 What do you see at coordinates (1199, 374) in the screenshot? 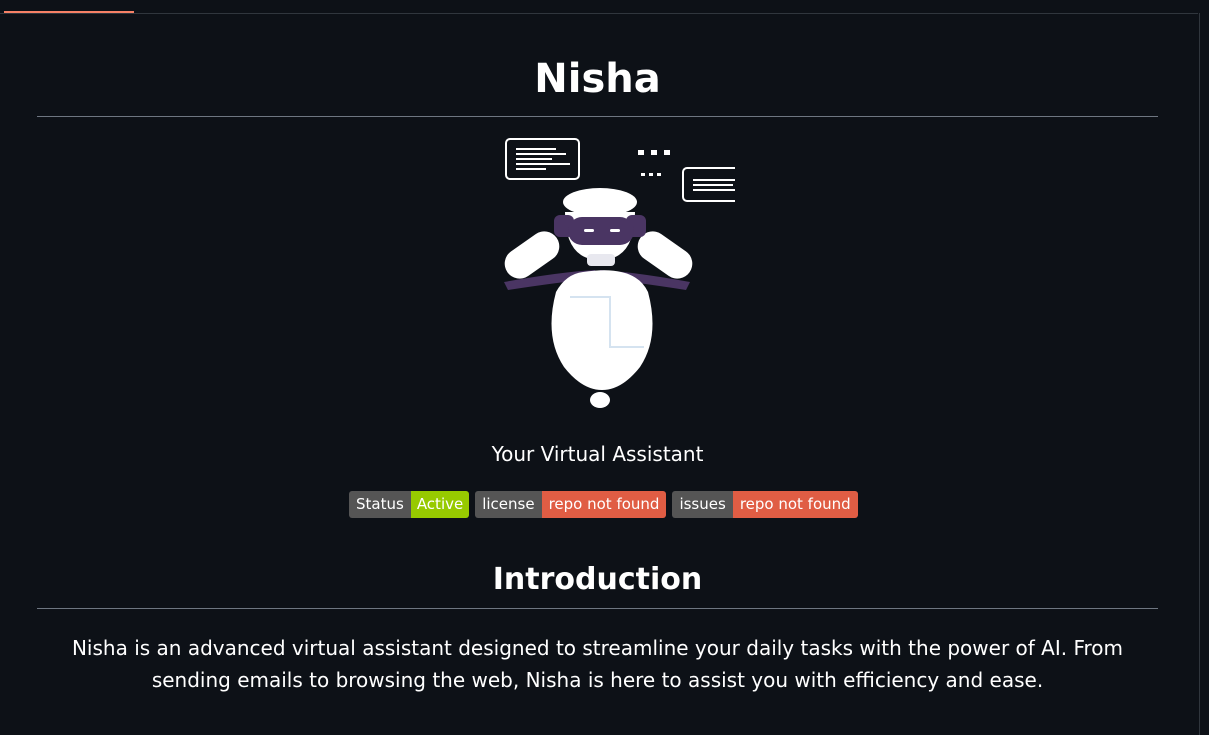
I see `panel-right-border` at bounding box center [1199, 374].